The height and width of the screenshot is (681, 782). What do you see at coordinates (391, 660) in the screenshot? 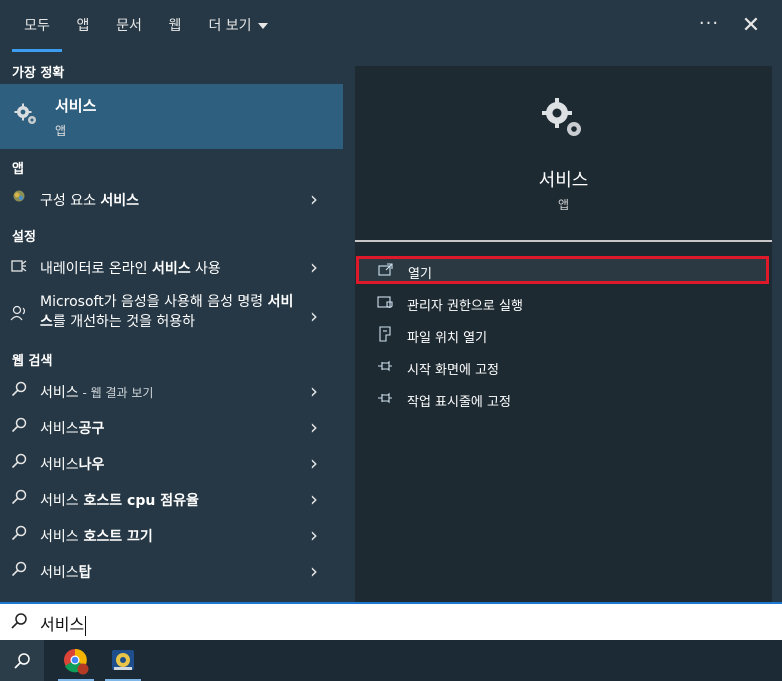
I see `taskbar` at bounding box center [391, 660].